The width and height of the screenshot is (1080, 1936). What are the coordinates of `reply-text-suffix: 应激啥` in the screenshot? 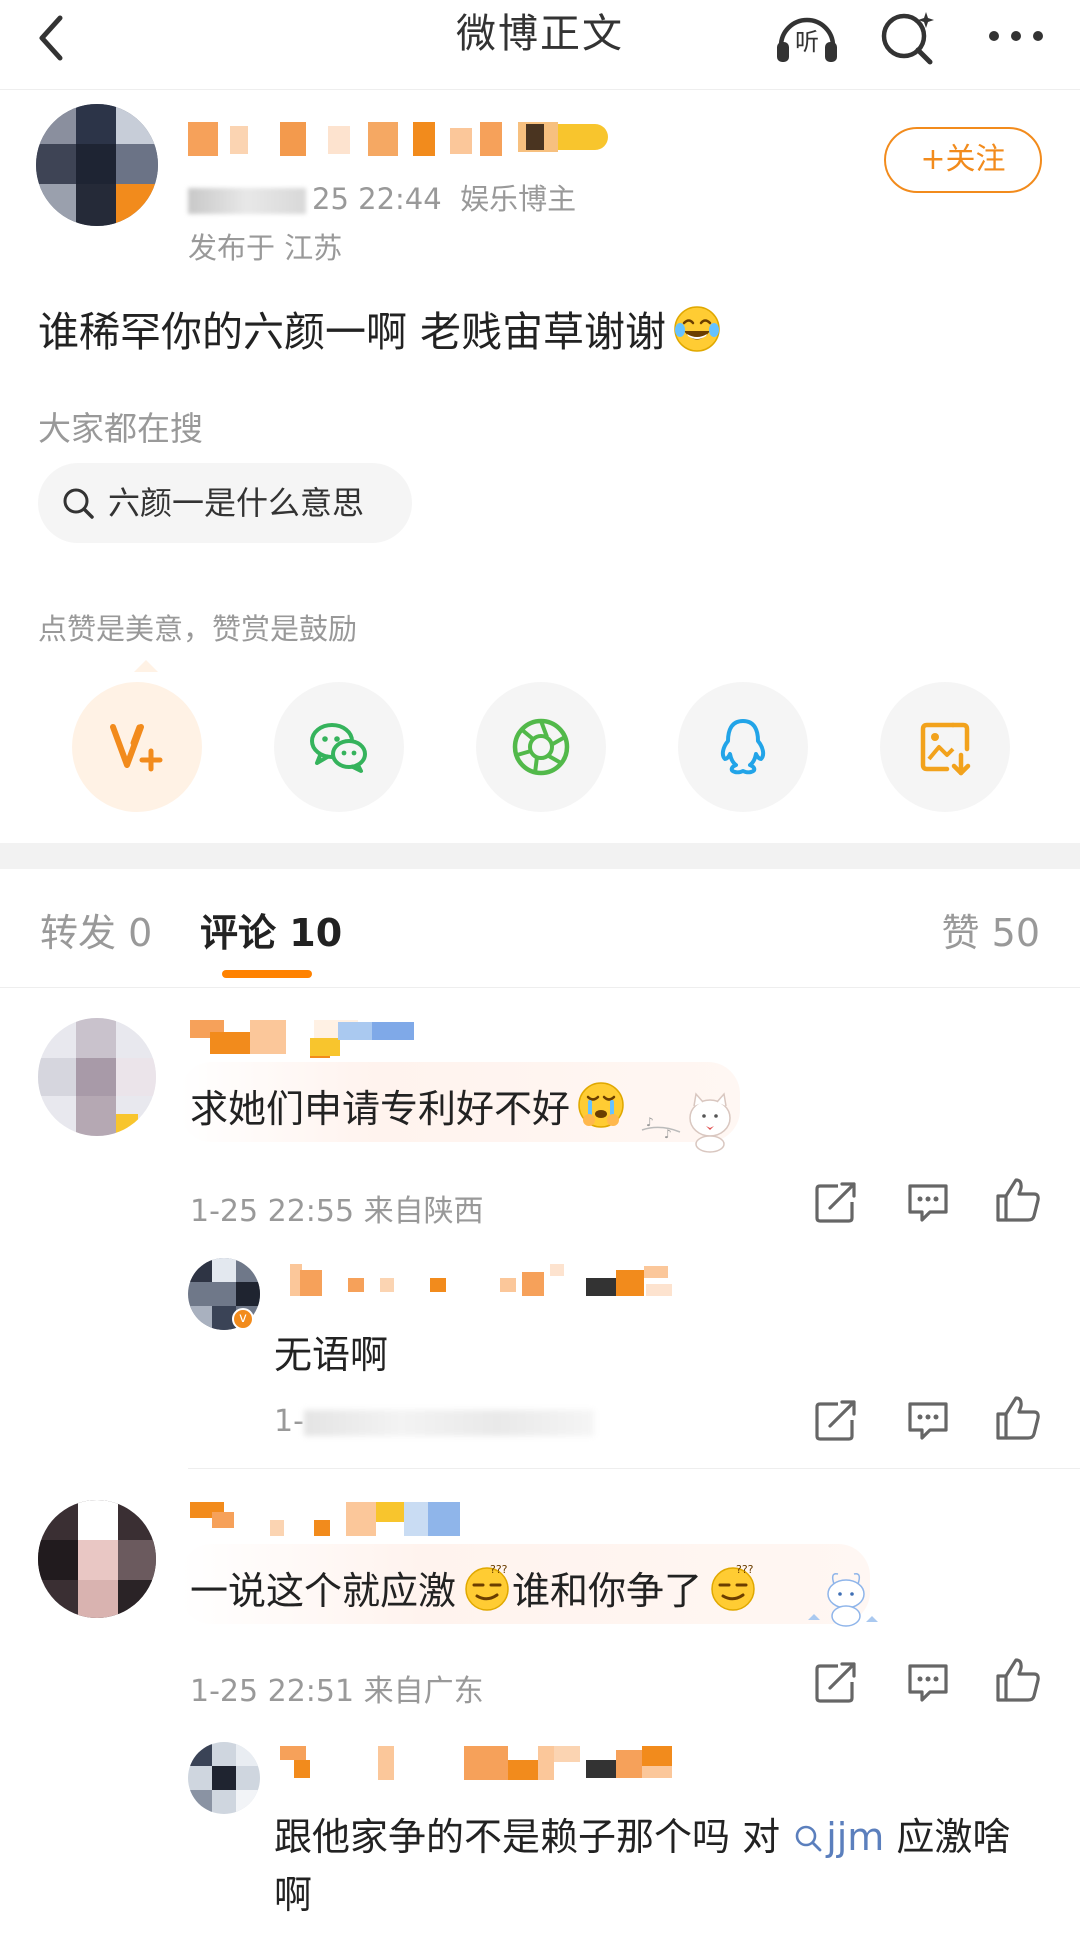 It's located at (953, 1837).